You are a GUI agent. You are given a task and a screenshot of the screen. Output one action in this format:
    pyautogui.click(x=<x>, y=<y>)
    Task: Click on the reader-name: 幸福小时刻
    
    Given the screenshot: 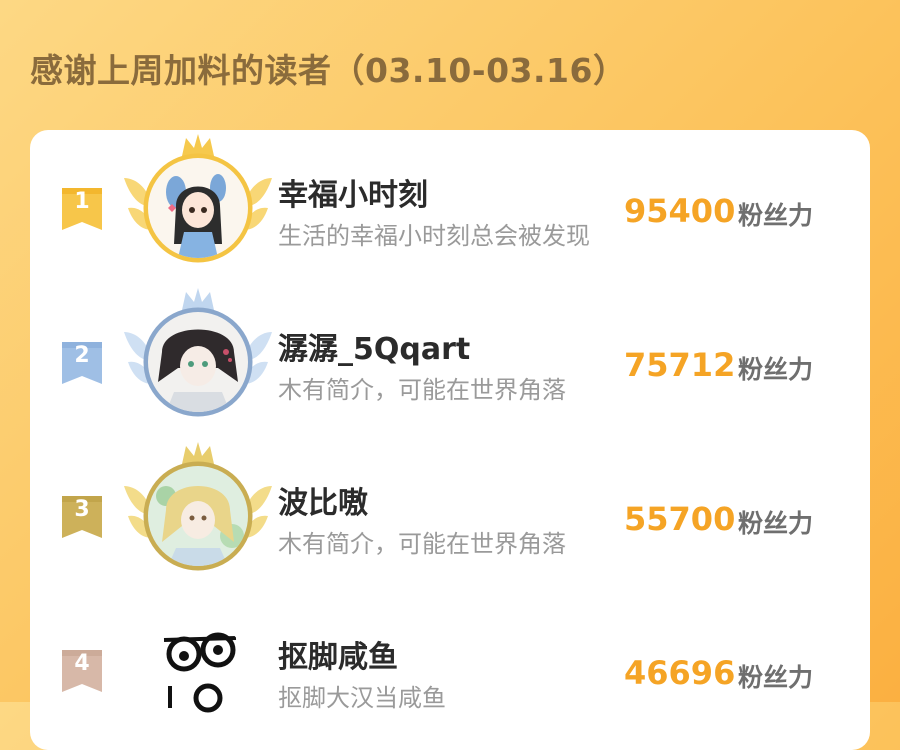 What is the action you would take?
    pyautogui.click(x=353, y=195)
    